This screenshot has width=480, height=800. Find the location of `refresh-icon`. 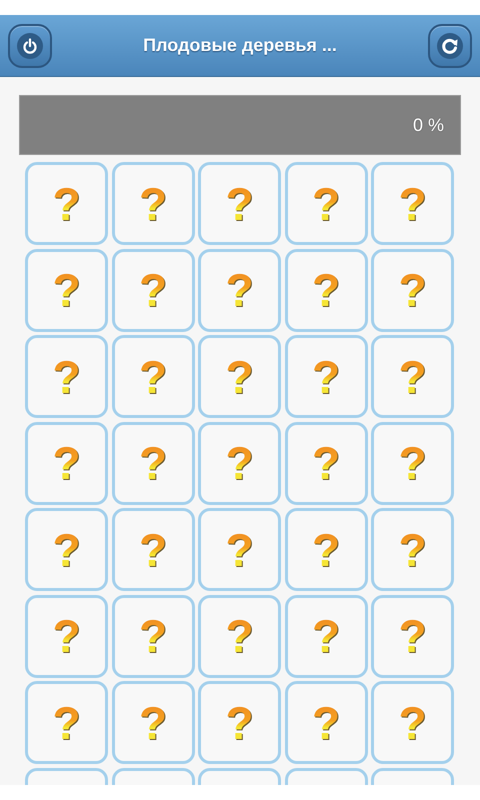

refresh-icon is located at coordinates (450, 45).